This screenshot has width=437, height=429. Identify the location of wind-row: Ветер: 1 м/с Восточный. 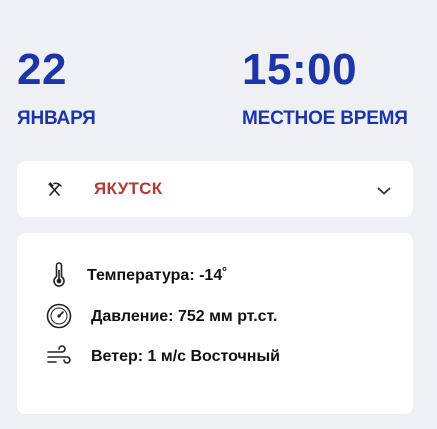
(215, 356).